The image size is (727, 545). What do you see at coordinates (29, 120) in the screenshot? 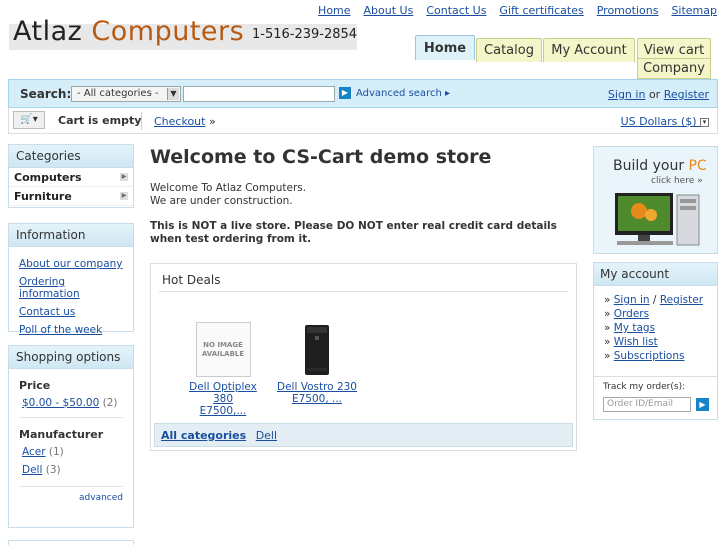
I see `cart-dropdown-button: 🛒▾` at bounding box center [29, 120].